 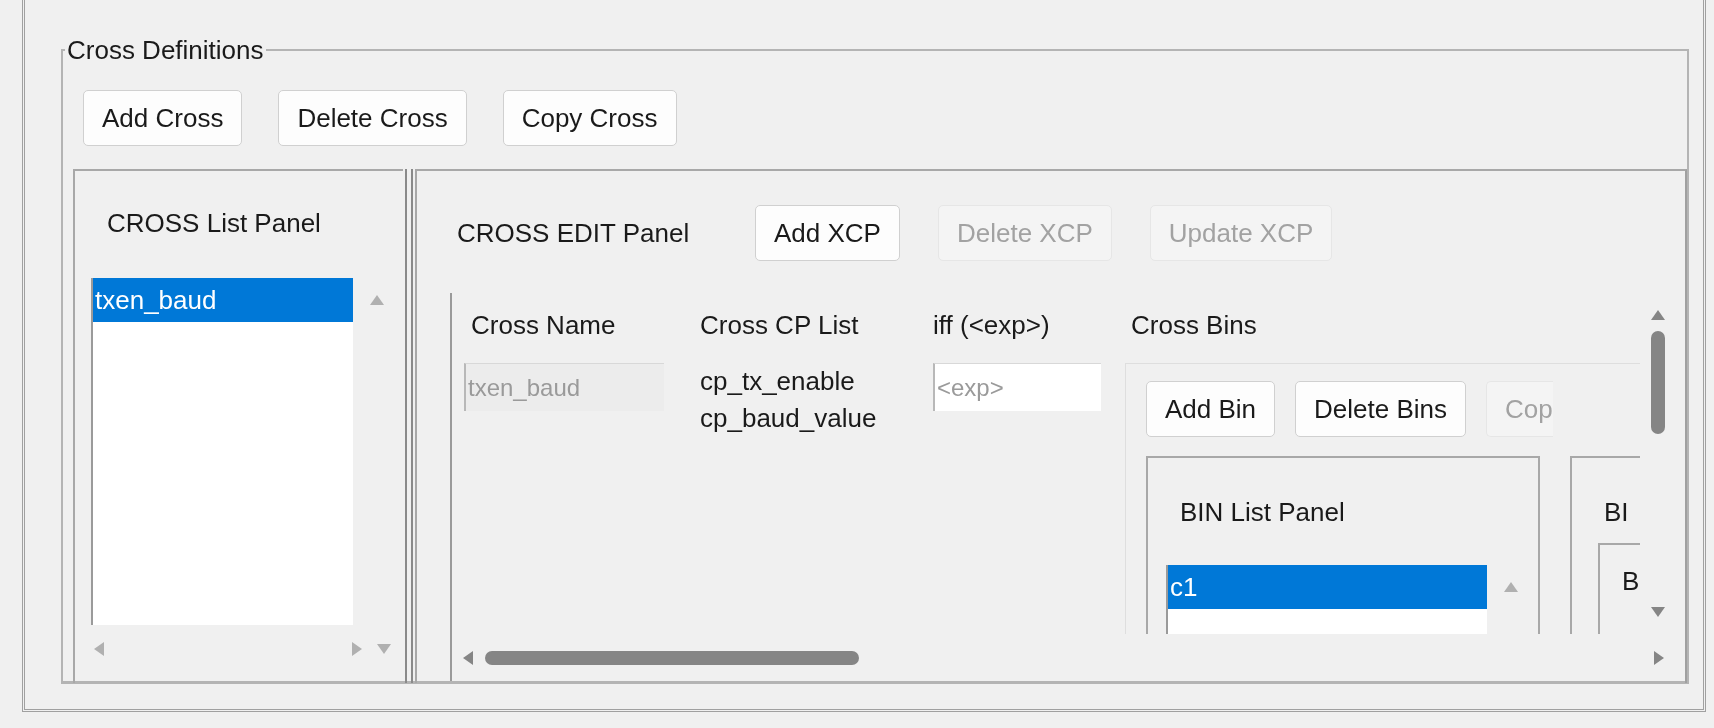 What do you see at coordinates (544, 325) in the screenshot?
I see `column-header: Cross Name` at bounding box center [544, 325].